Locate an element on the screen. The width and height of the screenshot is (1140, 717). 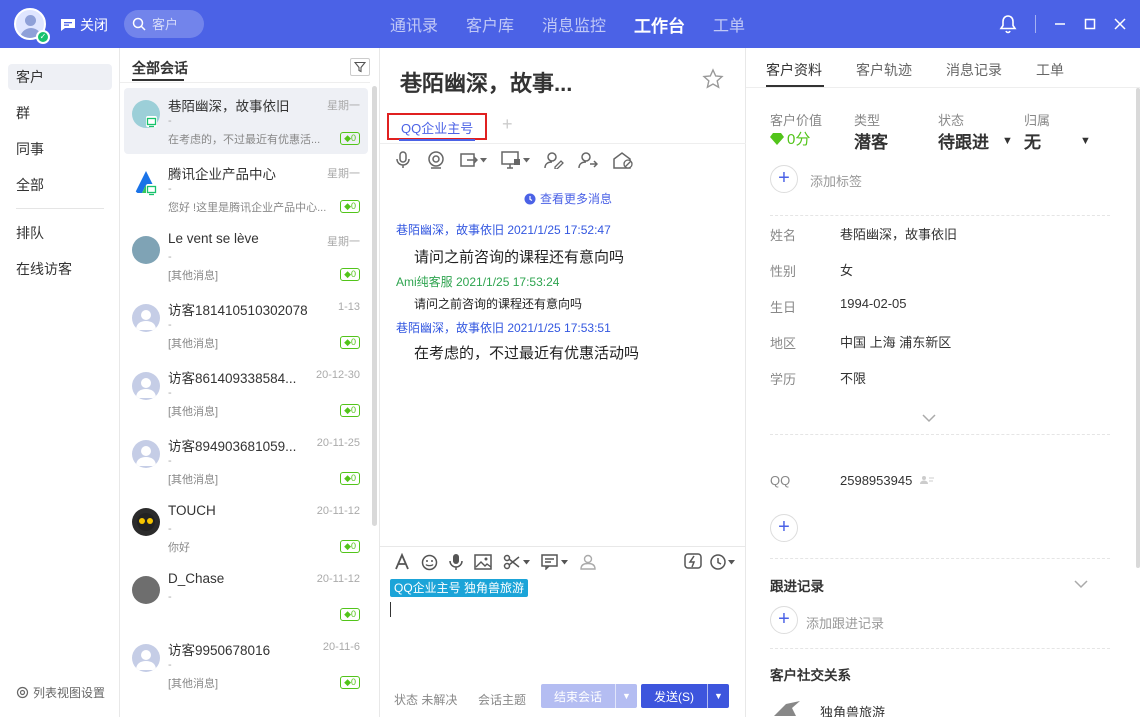
add-tab-button: + is located at coordinates (507, 124).